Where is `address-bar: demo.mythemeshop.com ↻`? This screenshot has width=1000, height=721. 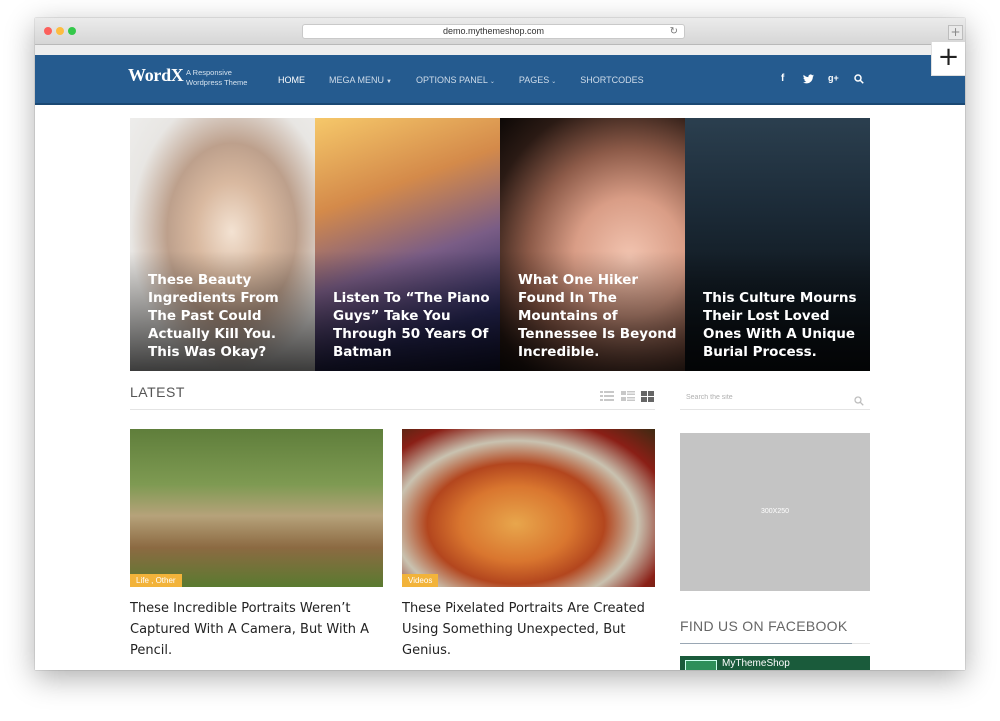
address-bar: demo.mythemeshop.com ↻ is located at coordinates (493, 31).